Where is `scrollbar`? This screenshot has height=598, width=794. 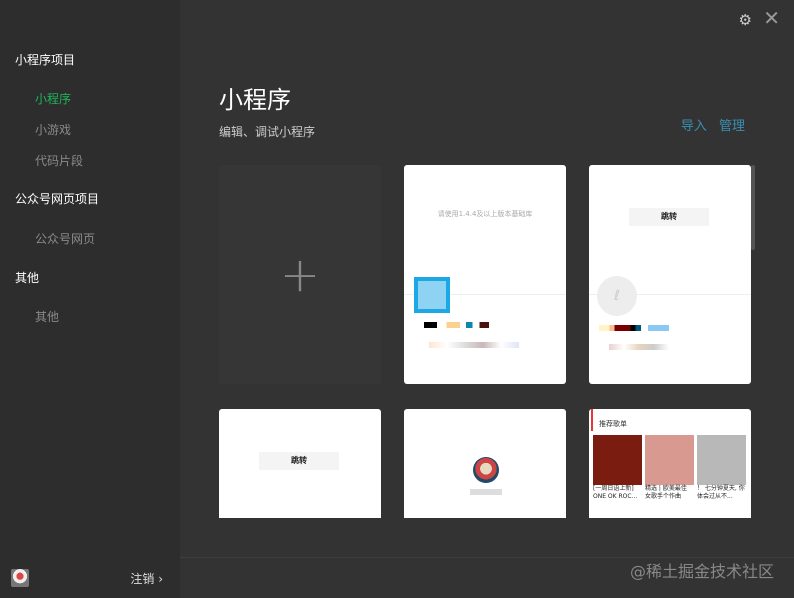
scrollbar is located at coordinates (753, 207).